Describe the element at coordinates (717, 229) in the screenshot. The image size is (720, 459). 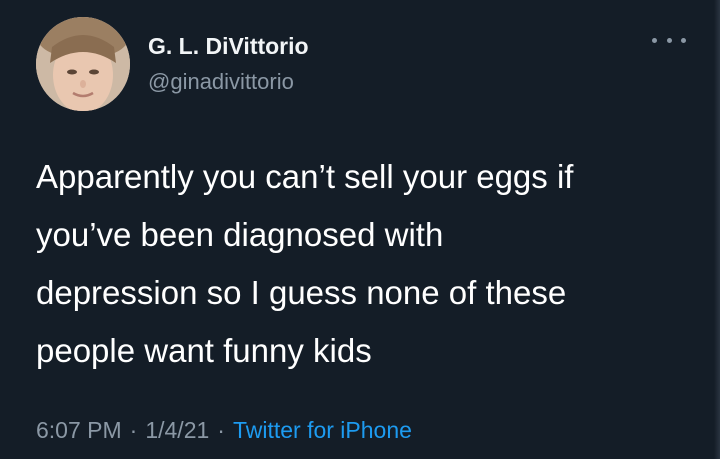
I see `screen-edge` at that location.